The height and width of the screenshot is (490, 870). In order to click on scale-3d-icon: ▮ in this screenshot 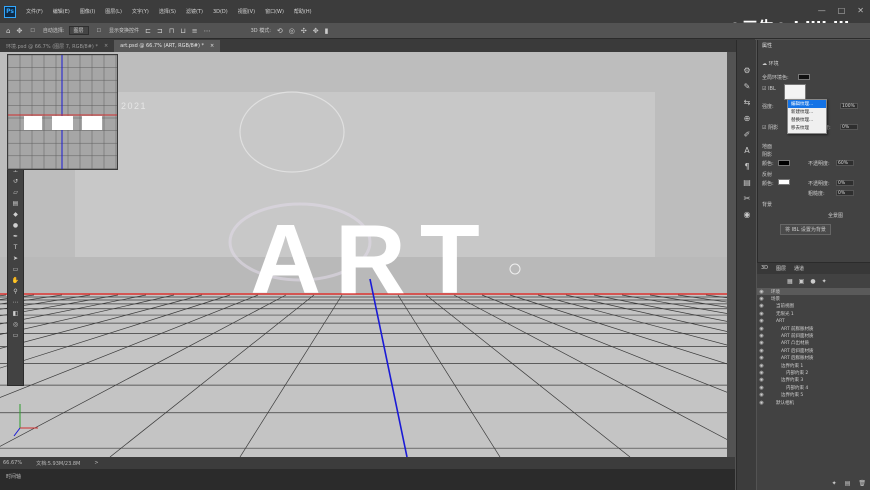, I will do `click(327, 31)`.